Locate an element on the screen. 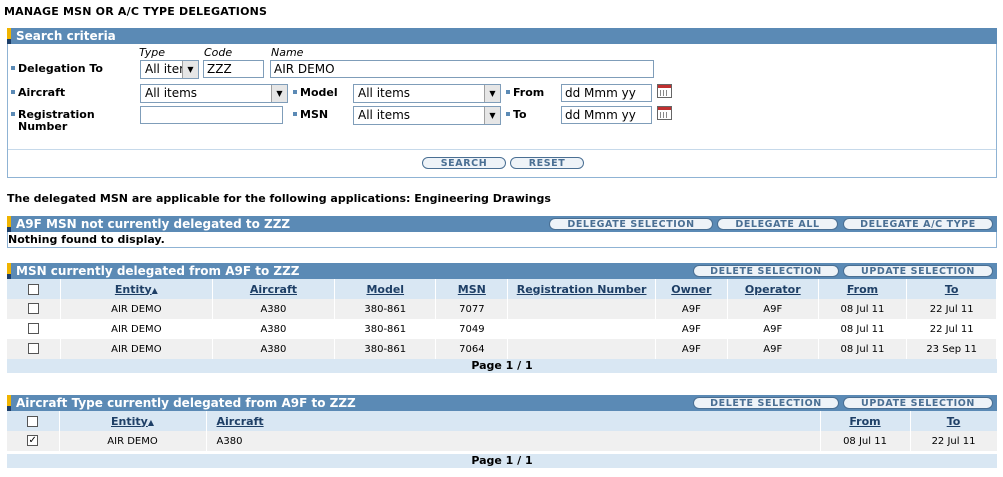  search-criteria-header: Search criteria is located at coordinates (502, 36).